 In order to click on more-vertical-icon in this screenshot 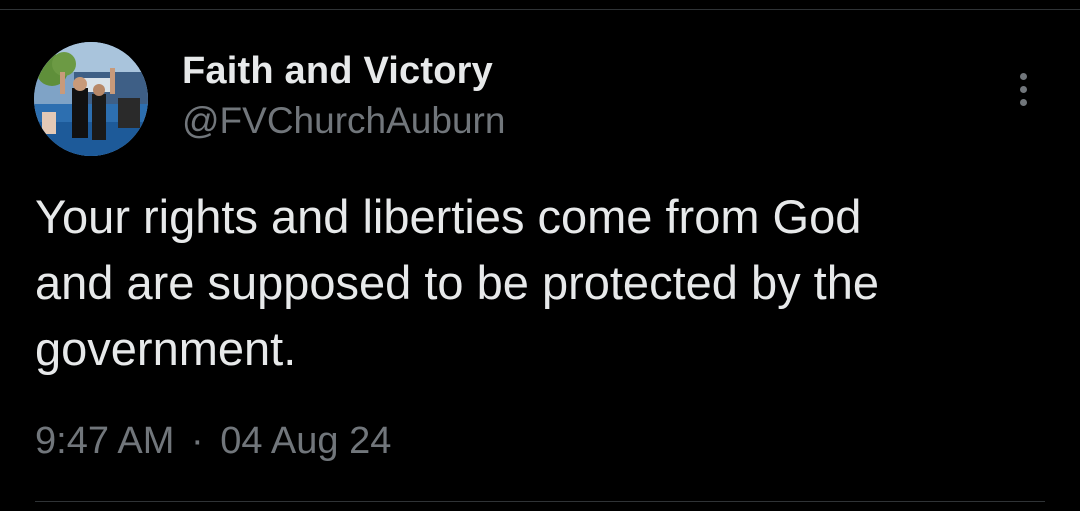, I will do `click(1023, 89)`.